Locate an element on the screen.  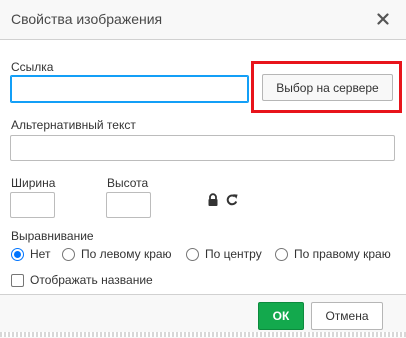
show-caption-label: Отображать название is located at coordinates (91, 280).